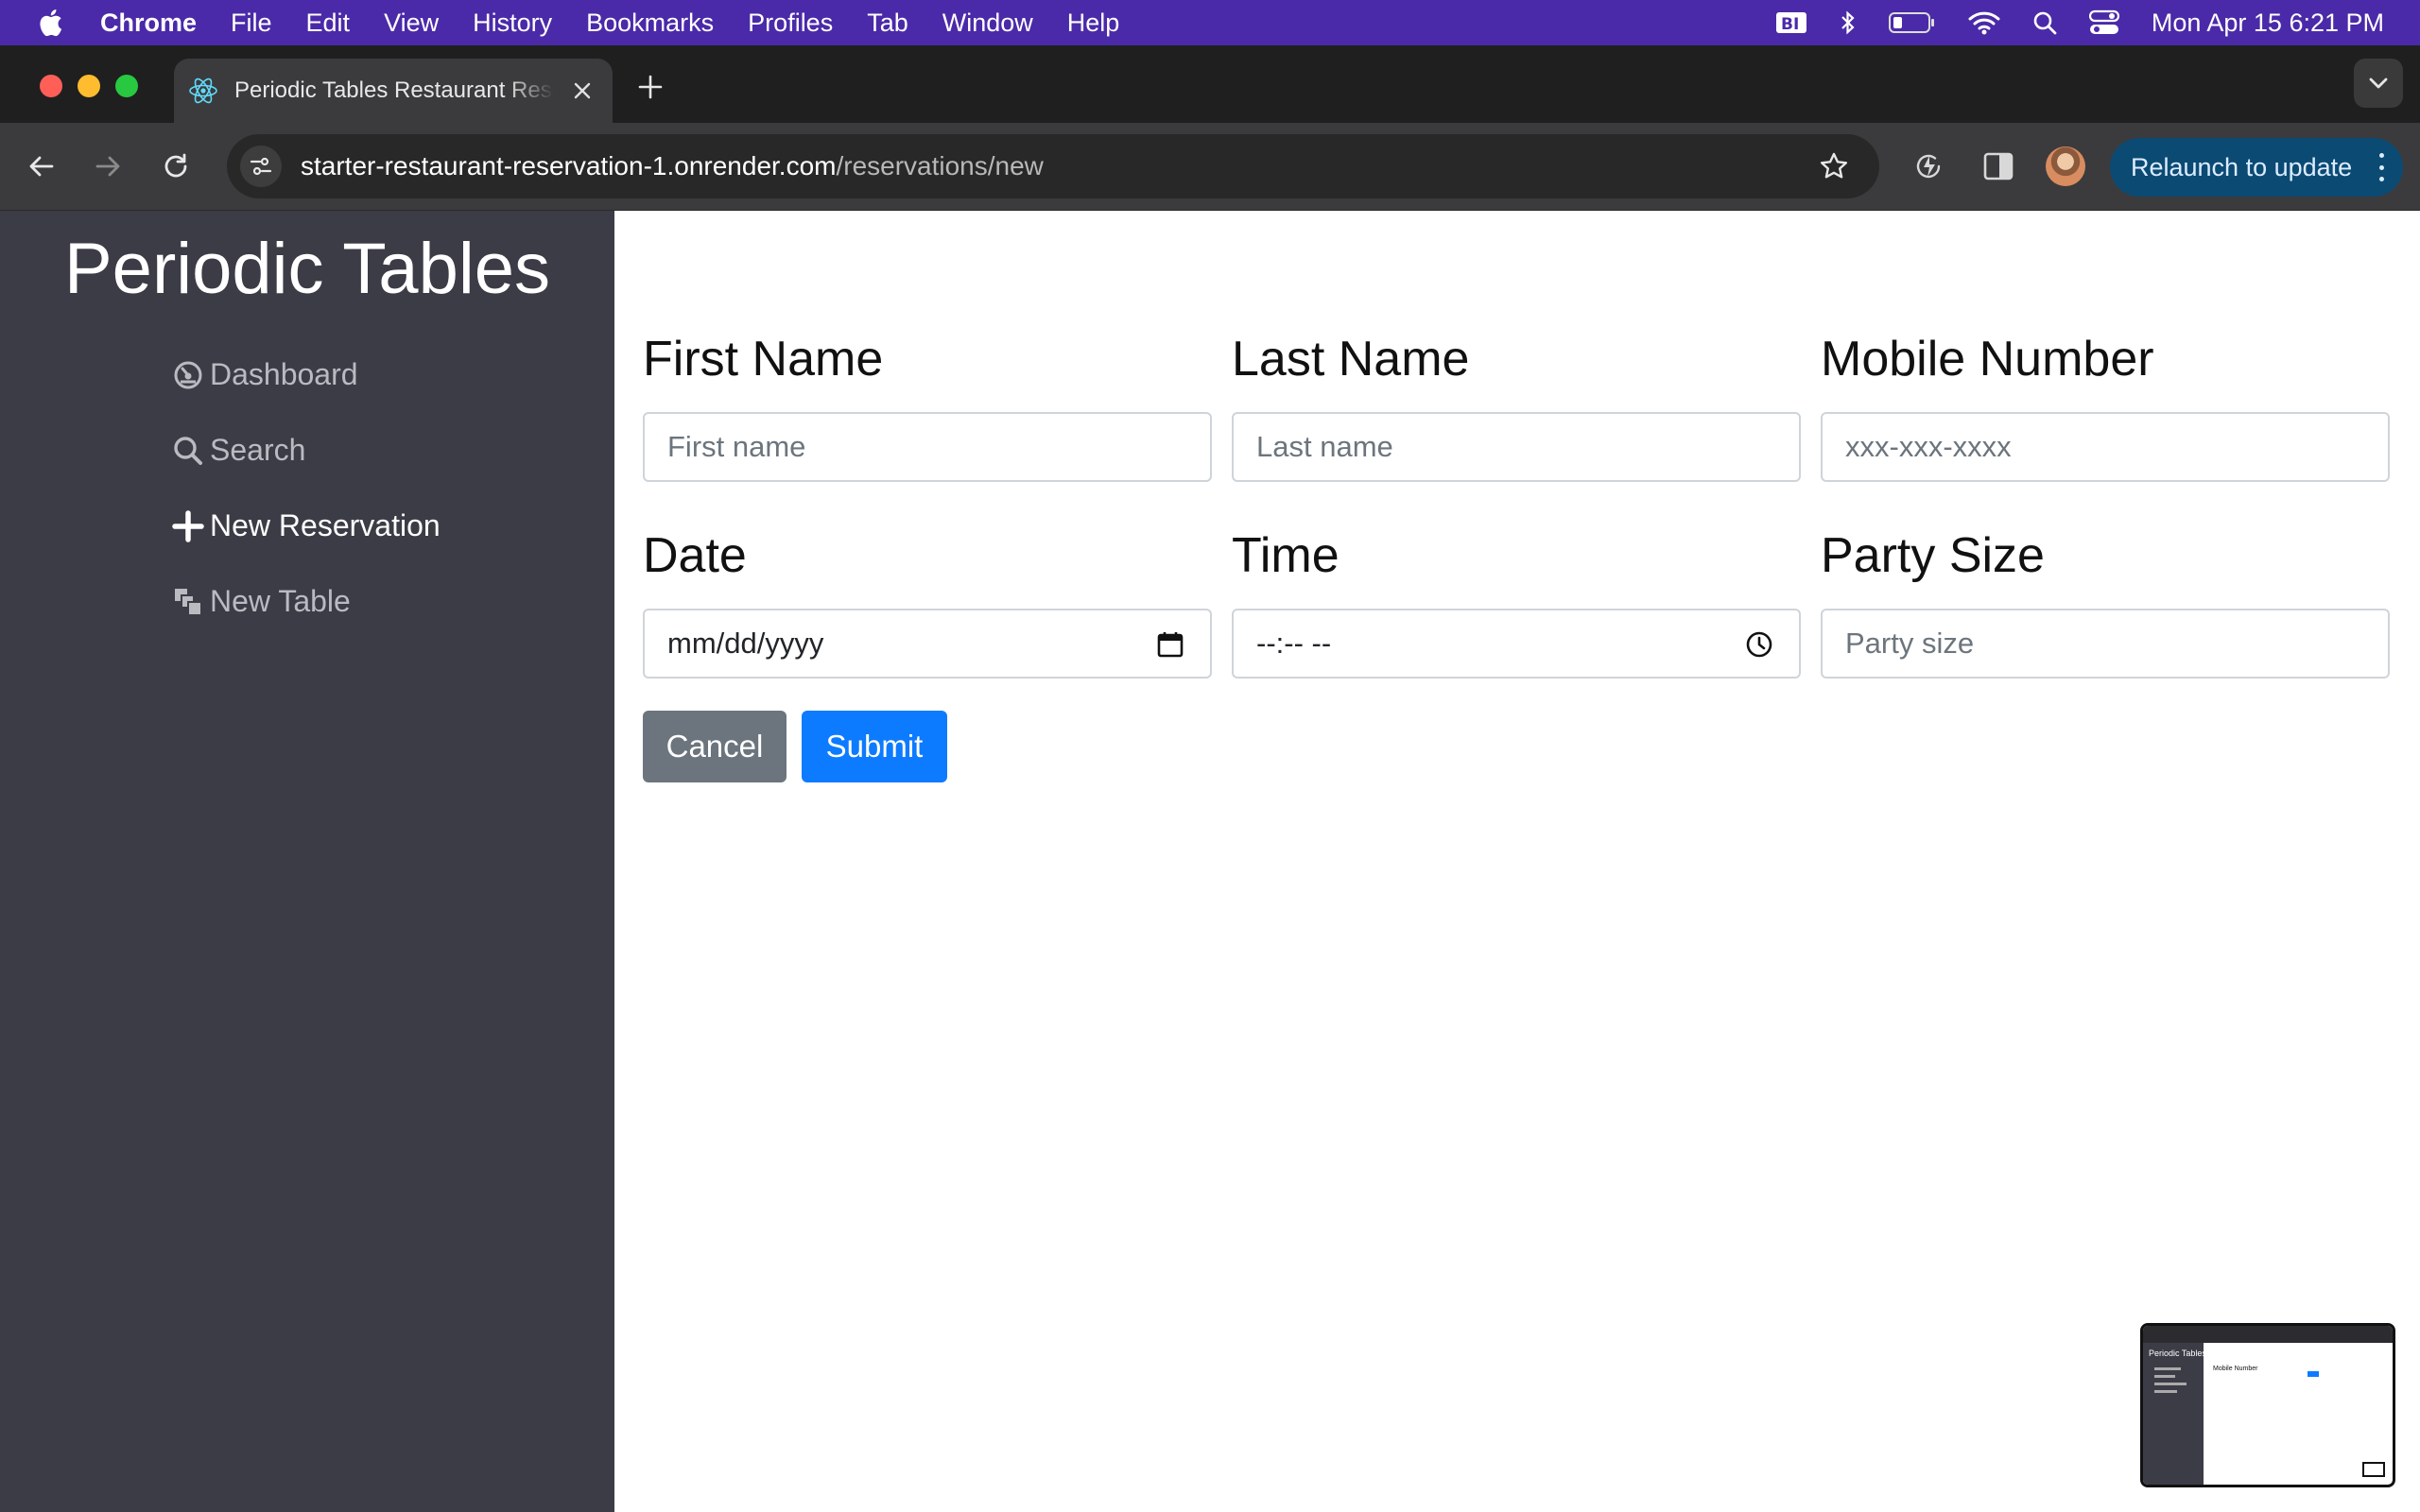 The width and height of the screenshot is (2420, 1512). What do you see at coordinates (203, 91) in the screenshot?
I see `react-favicon-icon` at bounding box center [203, 91].